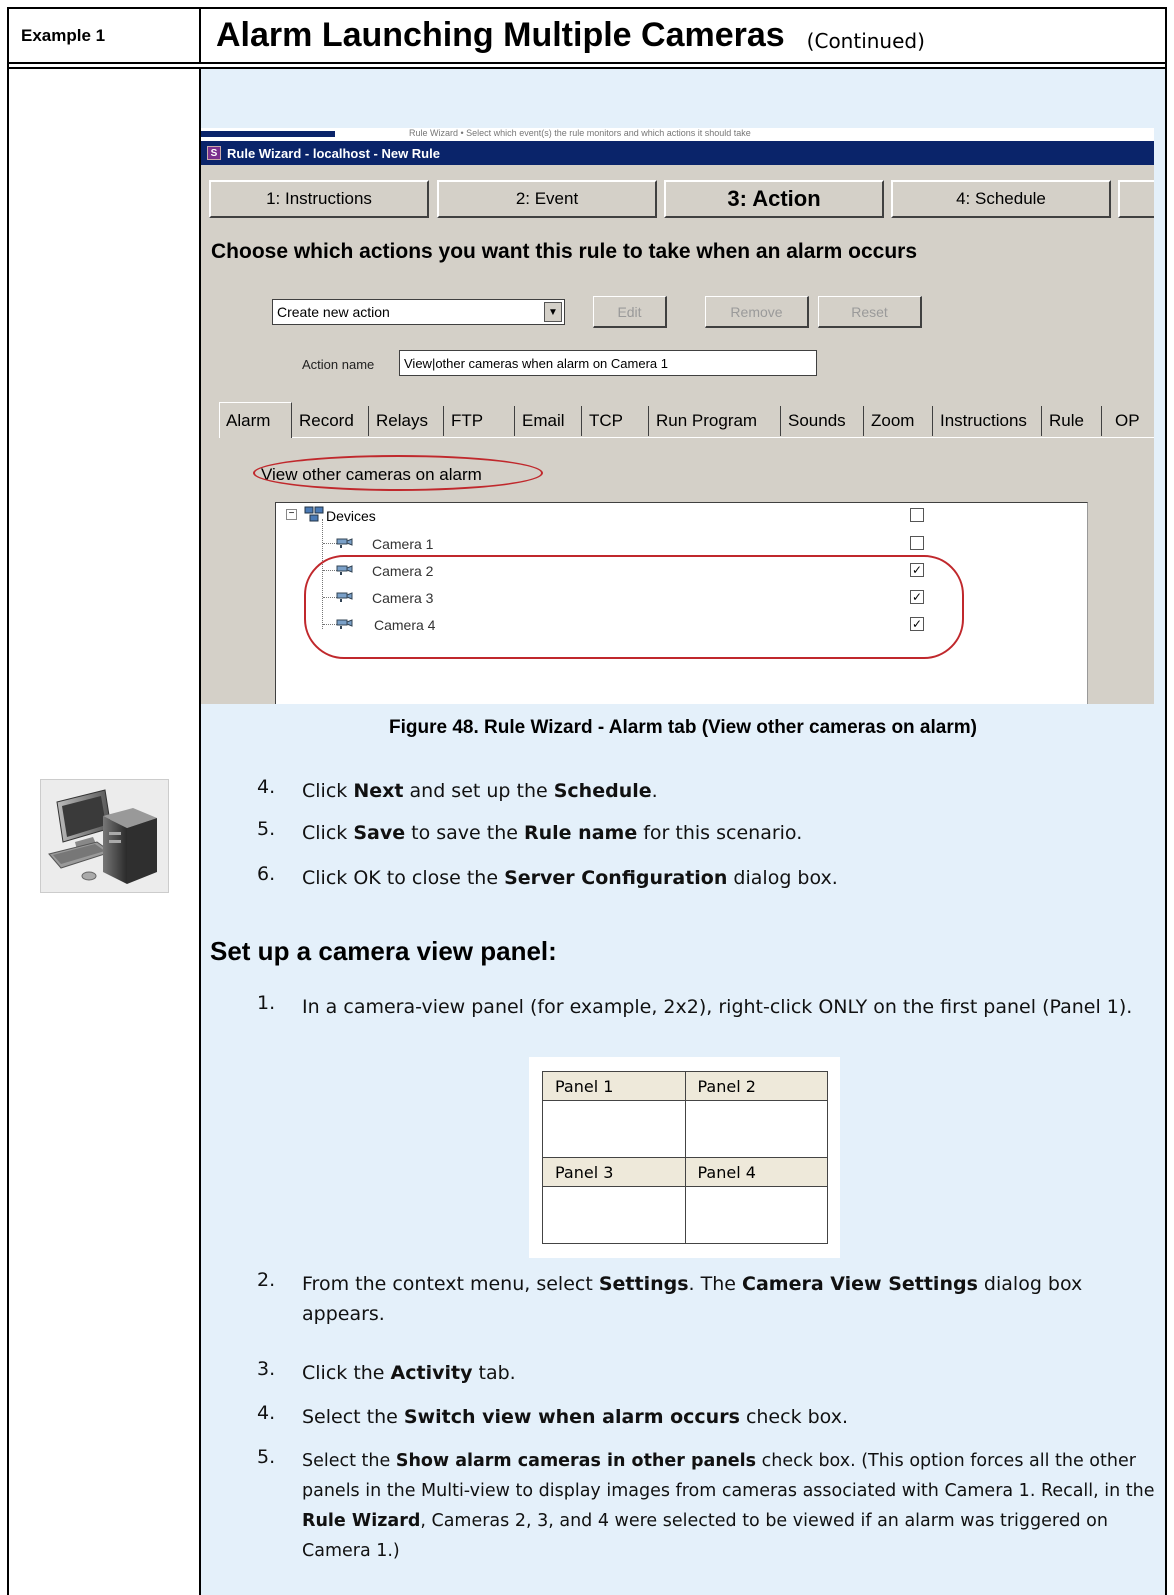 This screenshot has width=1174, height=1595. I want to click on tab-zoom: Zoom, so click(899, 421).